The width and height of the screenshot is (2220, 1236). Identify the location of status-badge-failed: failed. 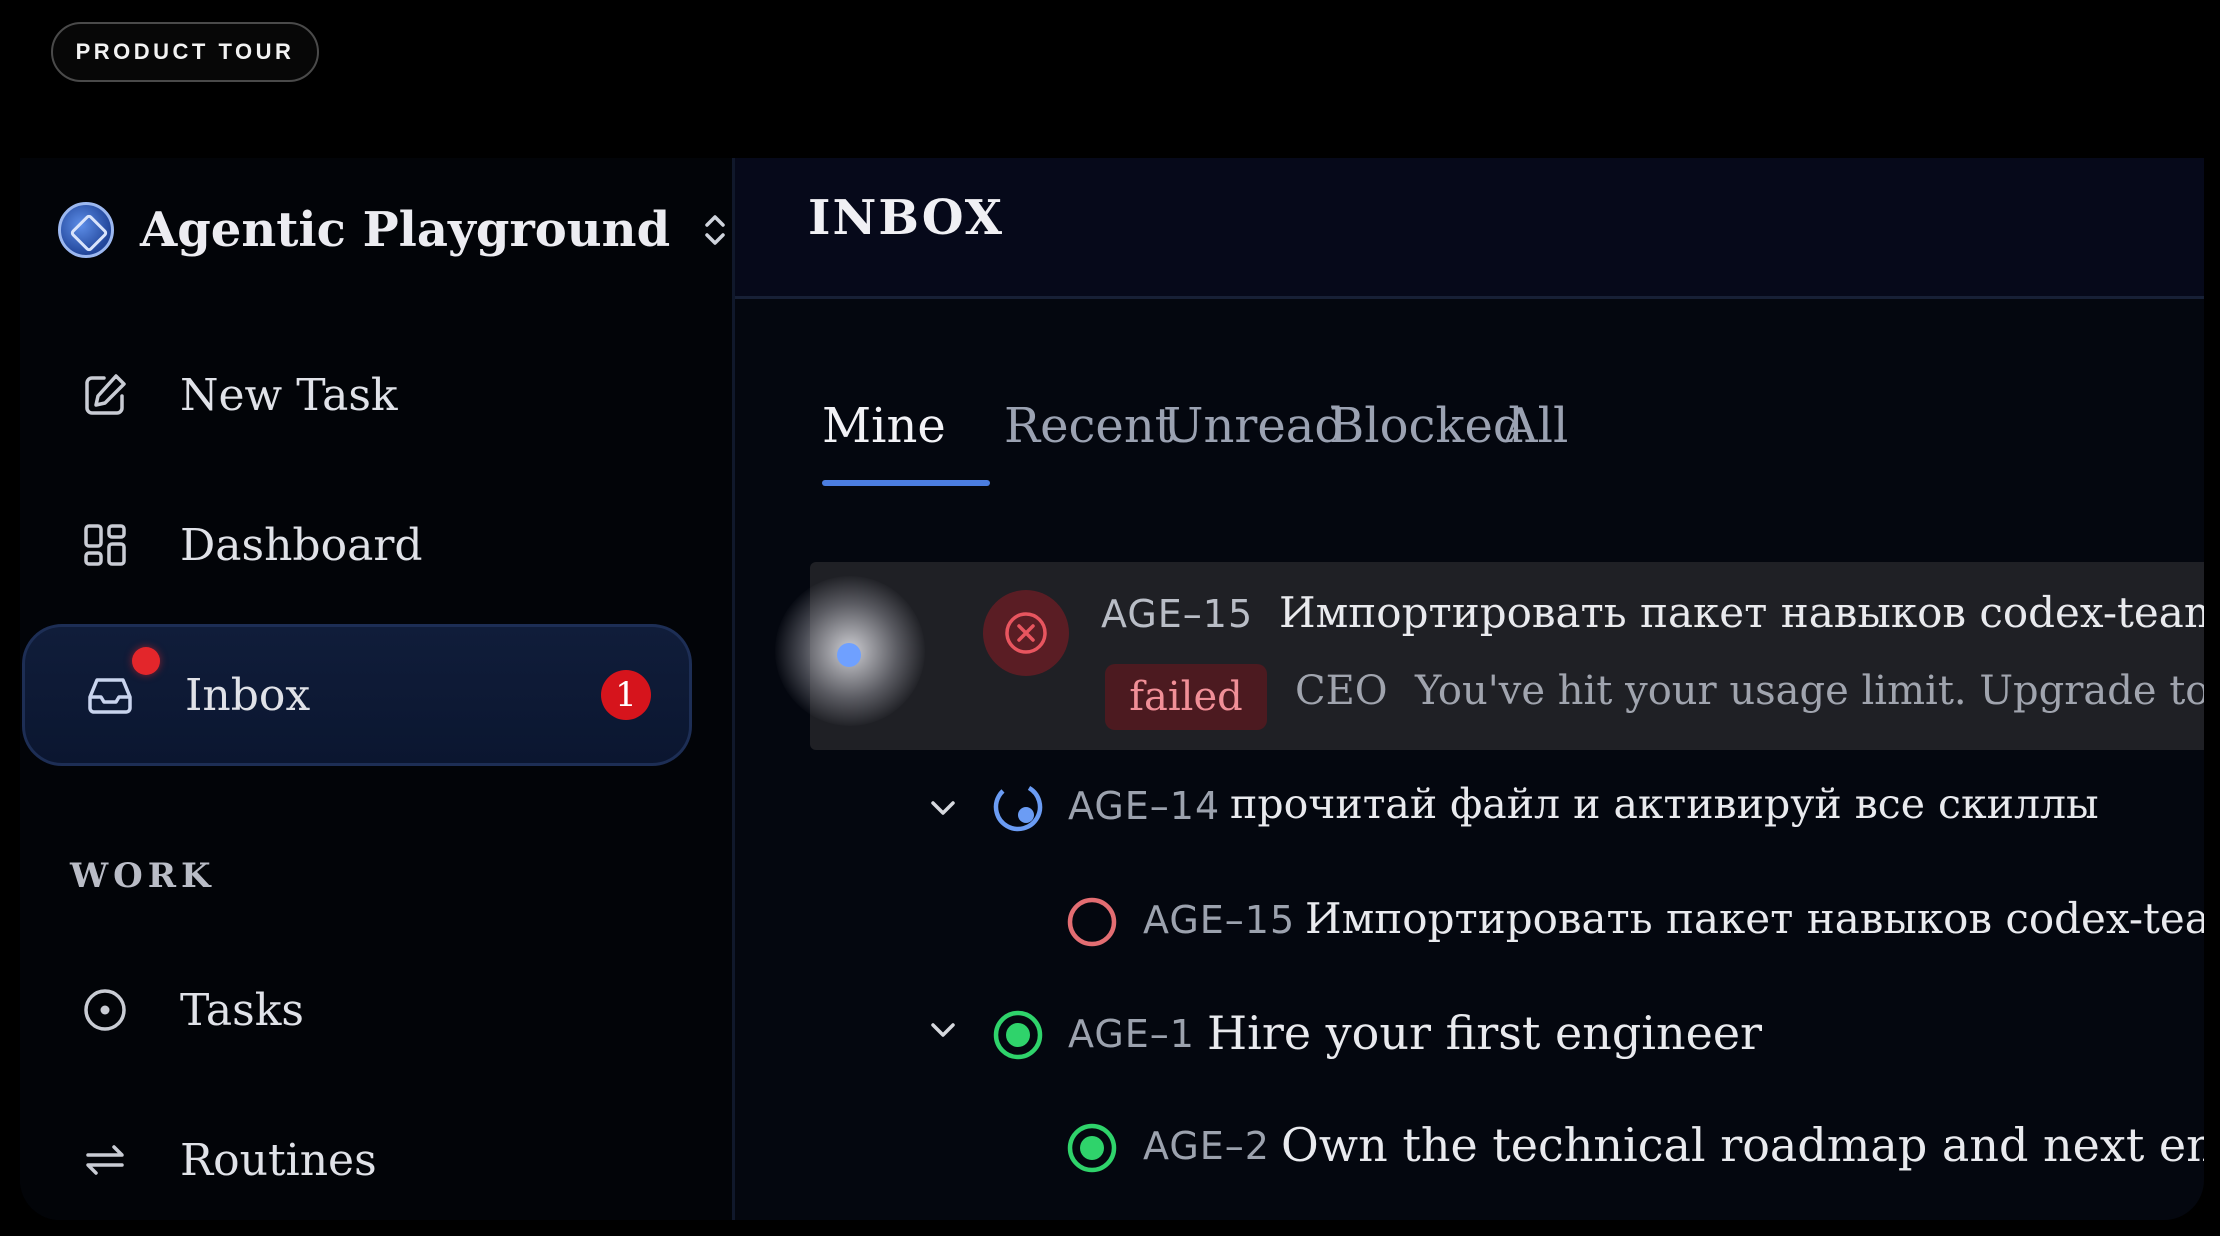
(1186, 697).